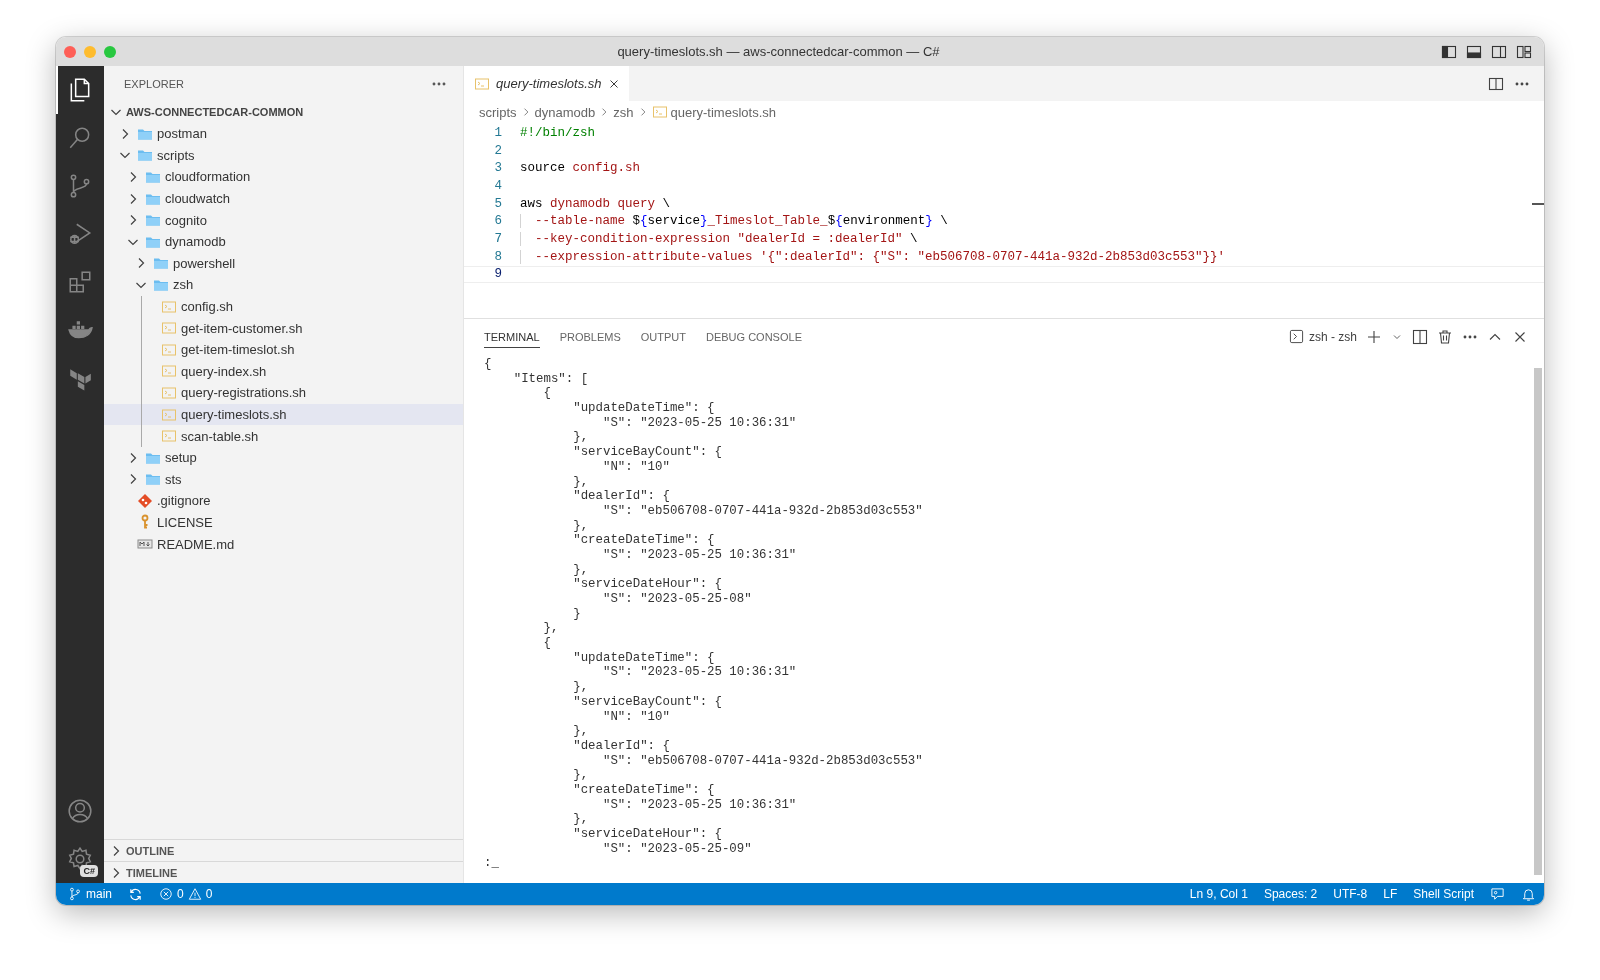  I want to click on breadcrumb-item: query-timeslots.sh, so click(723, 112).